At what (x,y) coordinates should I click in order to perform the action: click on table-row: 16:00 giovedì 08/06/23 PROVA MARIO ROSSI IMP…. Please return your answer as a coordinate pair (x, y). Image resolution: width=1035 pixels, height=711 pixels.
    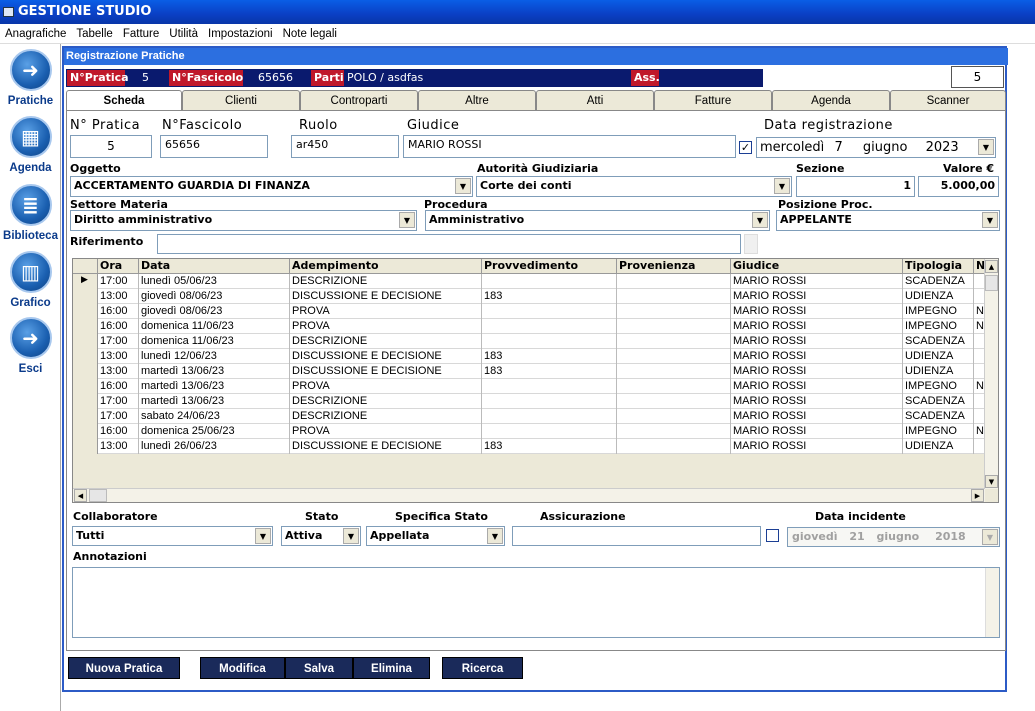
    Looking at the image, I should click on (529, 311).